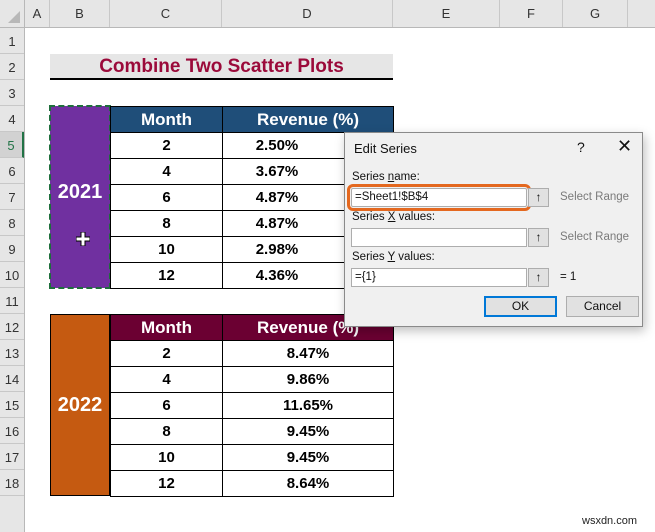  Describe the element at coordinates (12, 249) in the screenshot. I see `row-header-9: 9` at that location.